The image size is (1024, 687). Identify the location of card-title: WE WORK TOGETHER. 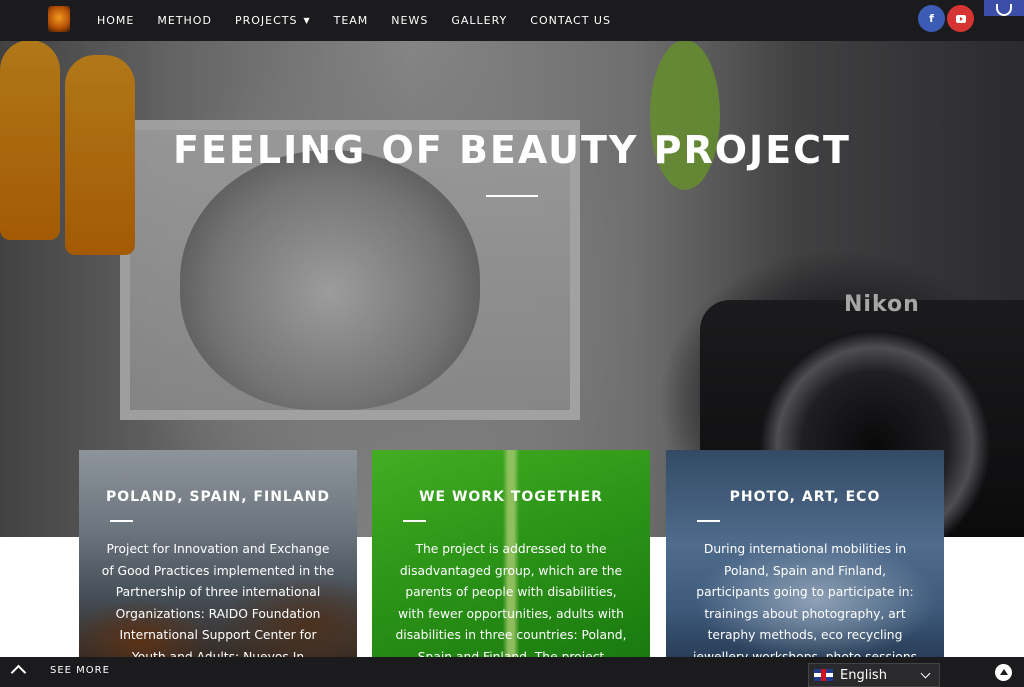
(511, 497).